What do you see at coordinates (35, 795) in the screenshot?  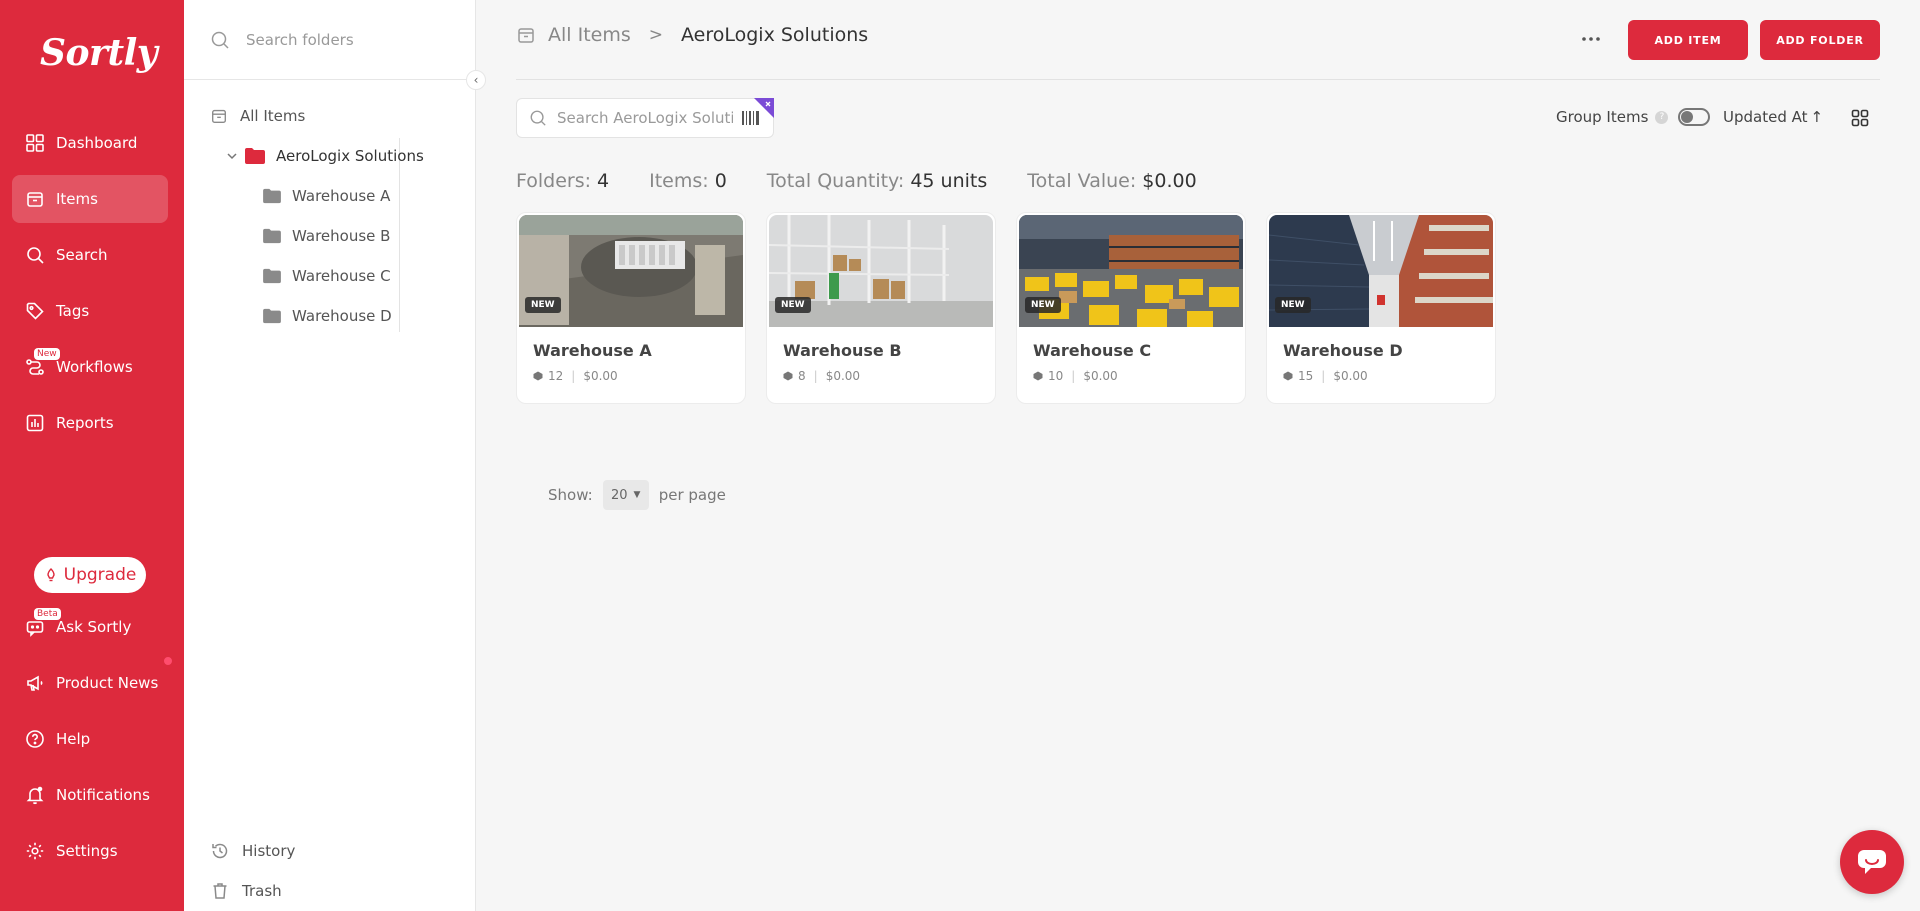 I see `bell-icon` at bounding box center [35, 795].